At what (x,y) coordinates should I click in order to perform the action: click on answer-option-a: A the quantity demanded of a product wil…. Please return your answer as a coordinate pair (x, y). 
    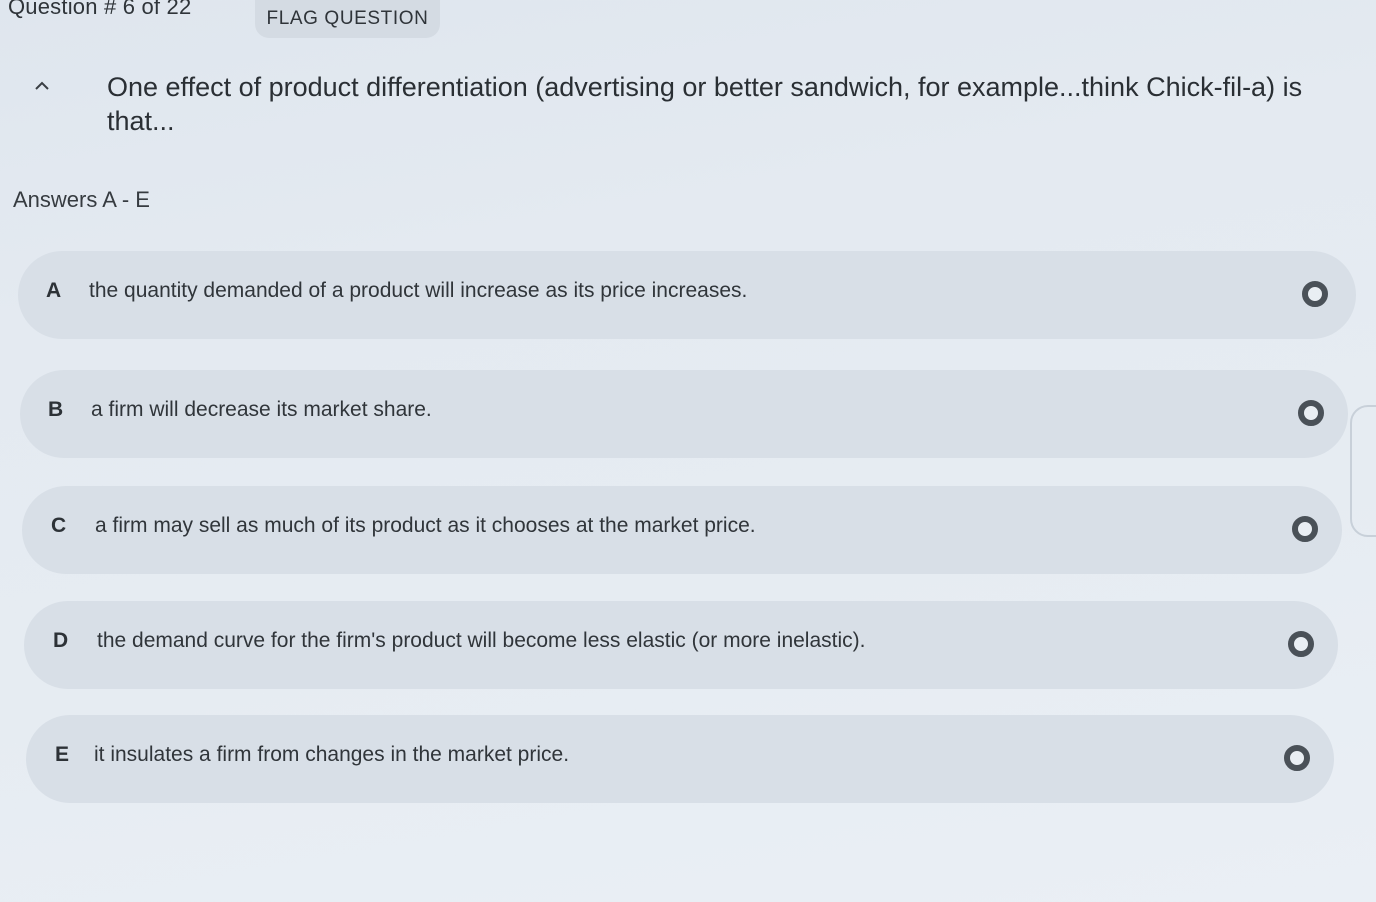
    Looking at the image, I should click on (687, 295).